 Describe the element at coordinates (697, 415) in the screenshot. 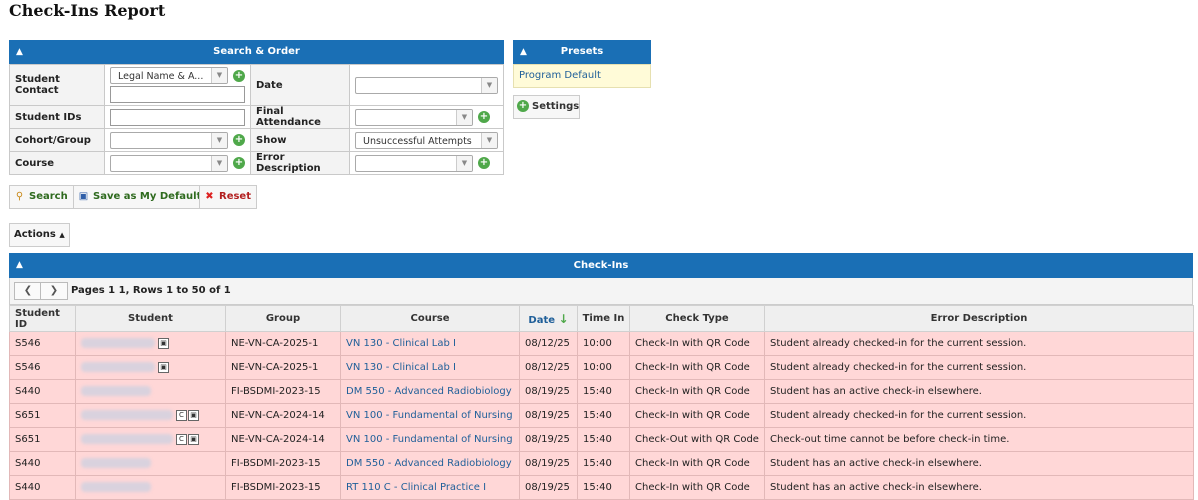

I see `check-type-cell: Check-In with QR Code` at that location.